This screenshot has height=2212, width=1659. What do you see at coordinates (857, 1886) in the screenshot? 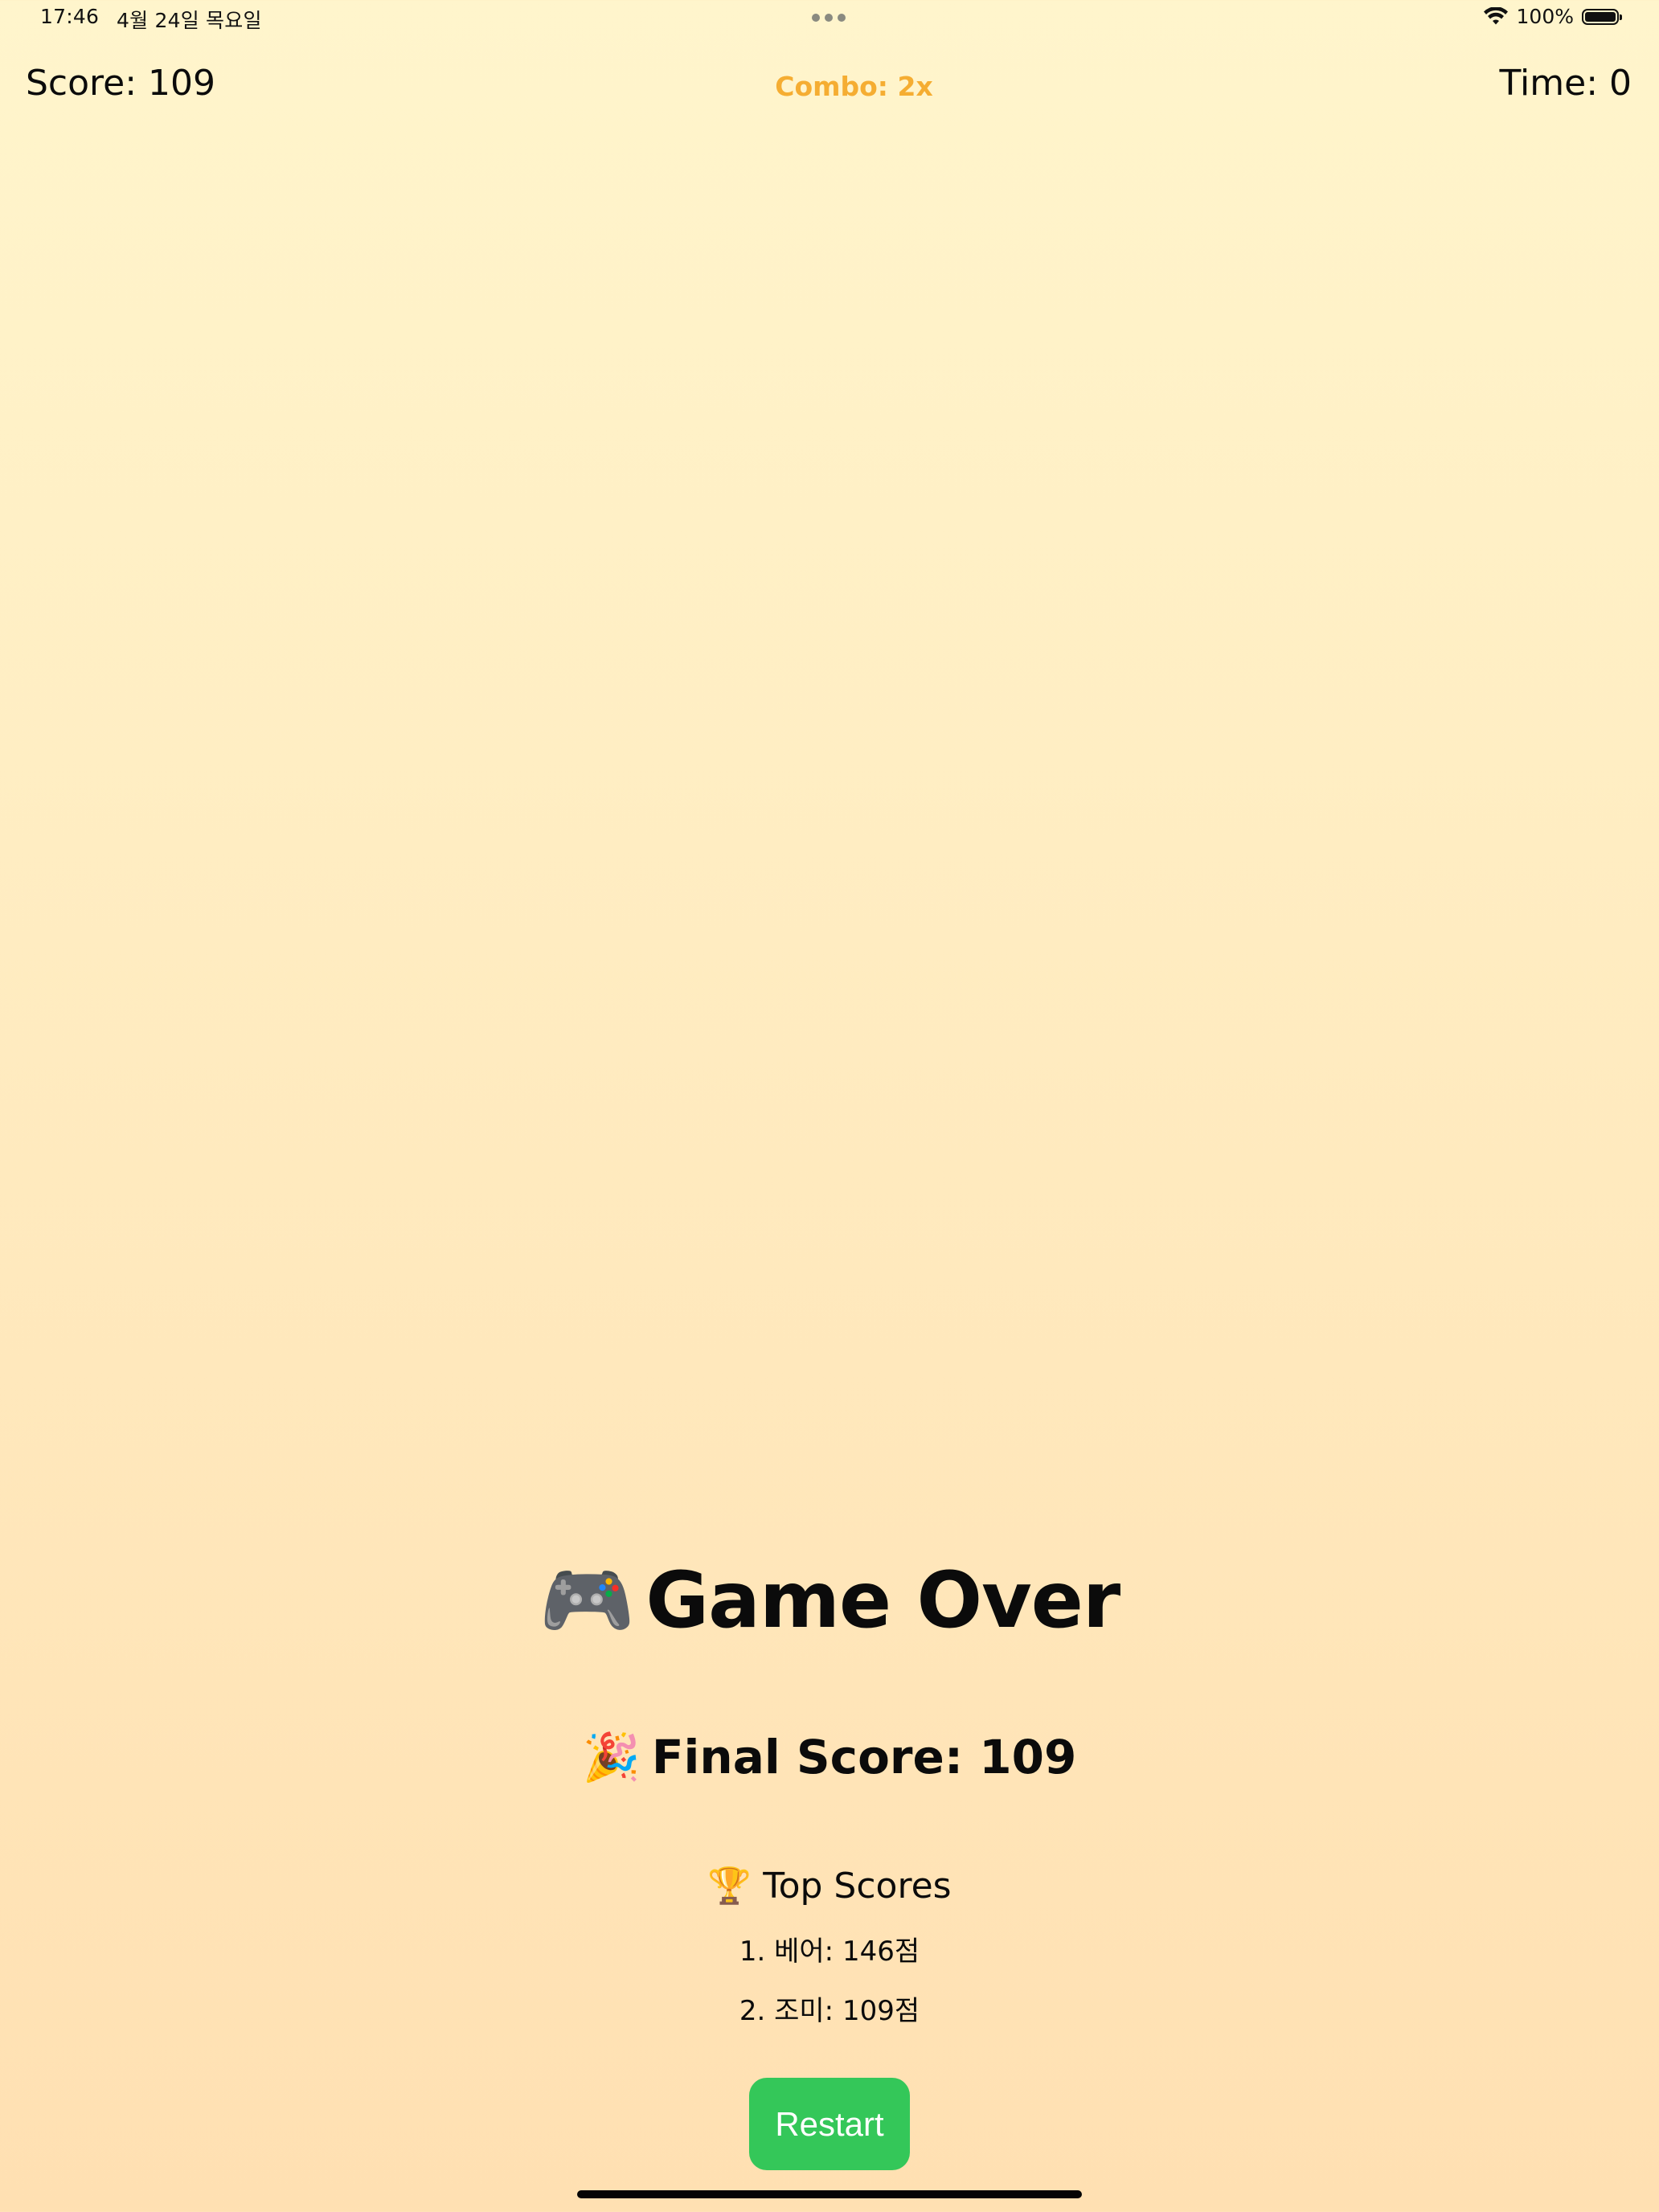
I see `top-scores-text: Top Scores` at bounding box center [857, 1886].